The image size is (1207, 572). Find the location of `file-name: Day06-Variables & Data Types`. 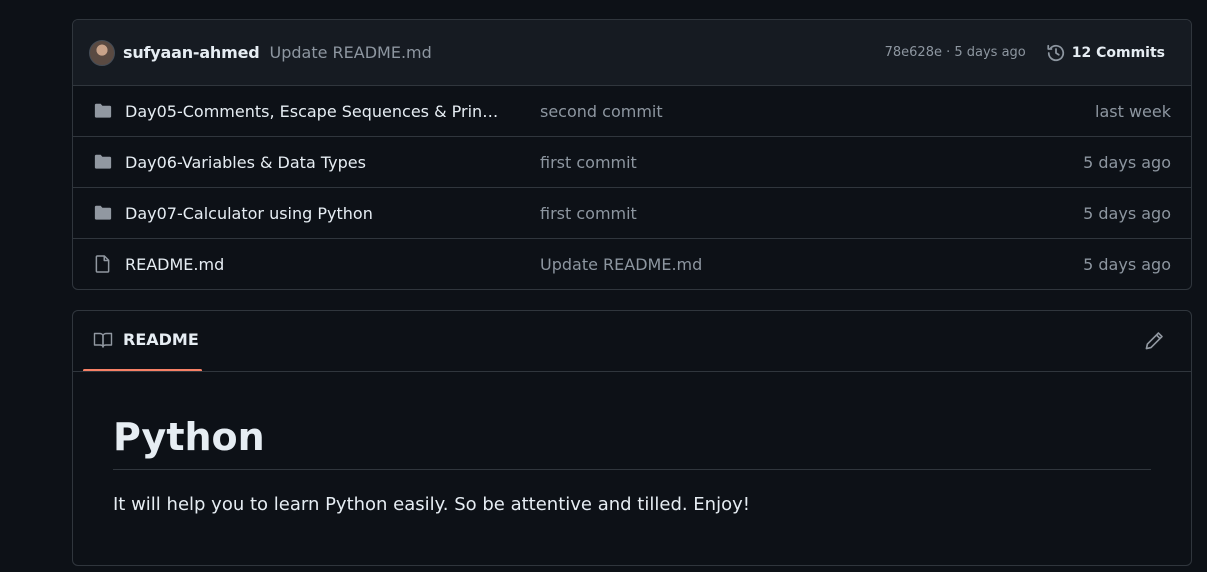

file-name: Day06-Variables & Data Types is located at coordinates (245, 162).